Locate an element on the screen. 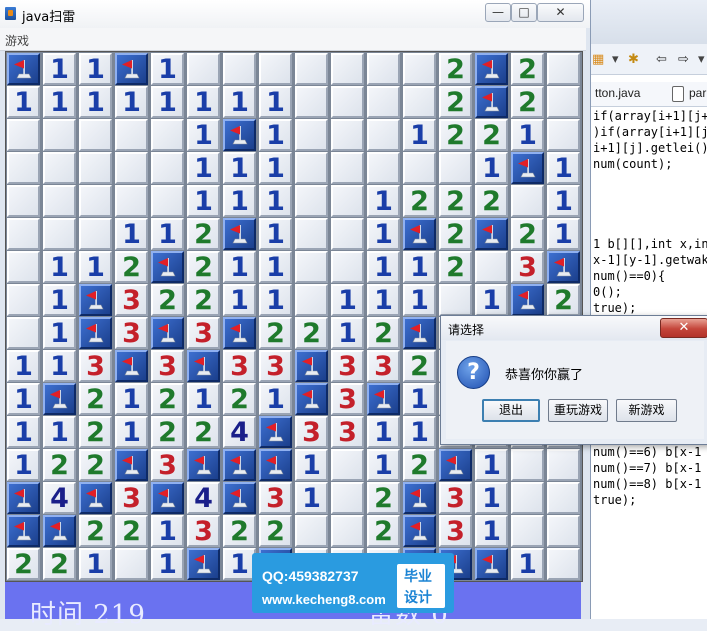  ide-tab-par: par is located at coordinates (697, 93).